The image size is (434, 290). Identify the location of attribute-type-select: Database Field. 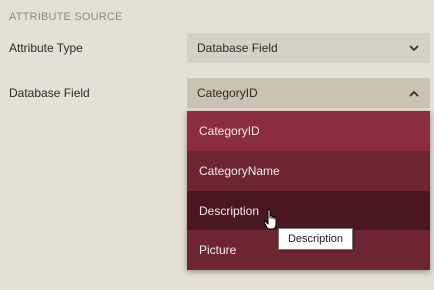
(308, 48).